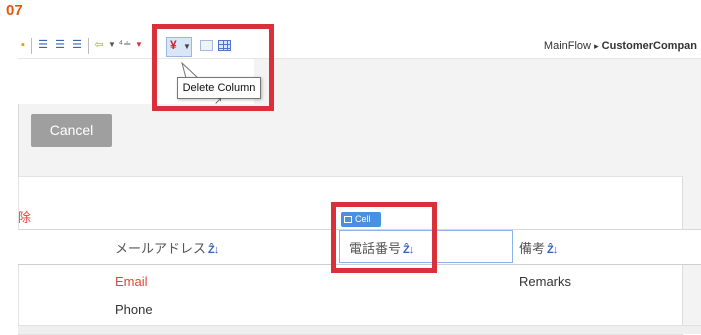 The height and width of the screenshot is (335, 701). What do you see at coordinates (125, 45) in the screenshot?
I see `insert-column-icon: ⁴∸` at bounding box center [125, 45].